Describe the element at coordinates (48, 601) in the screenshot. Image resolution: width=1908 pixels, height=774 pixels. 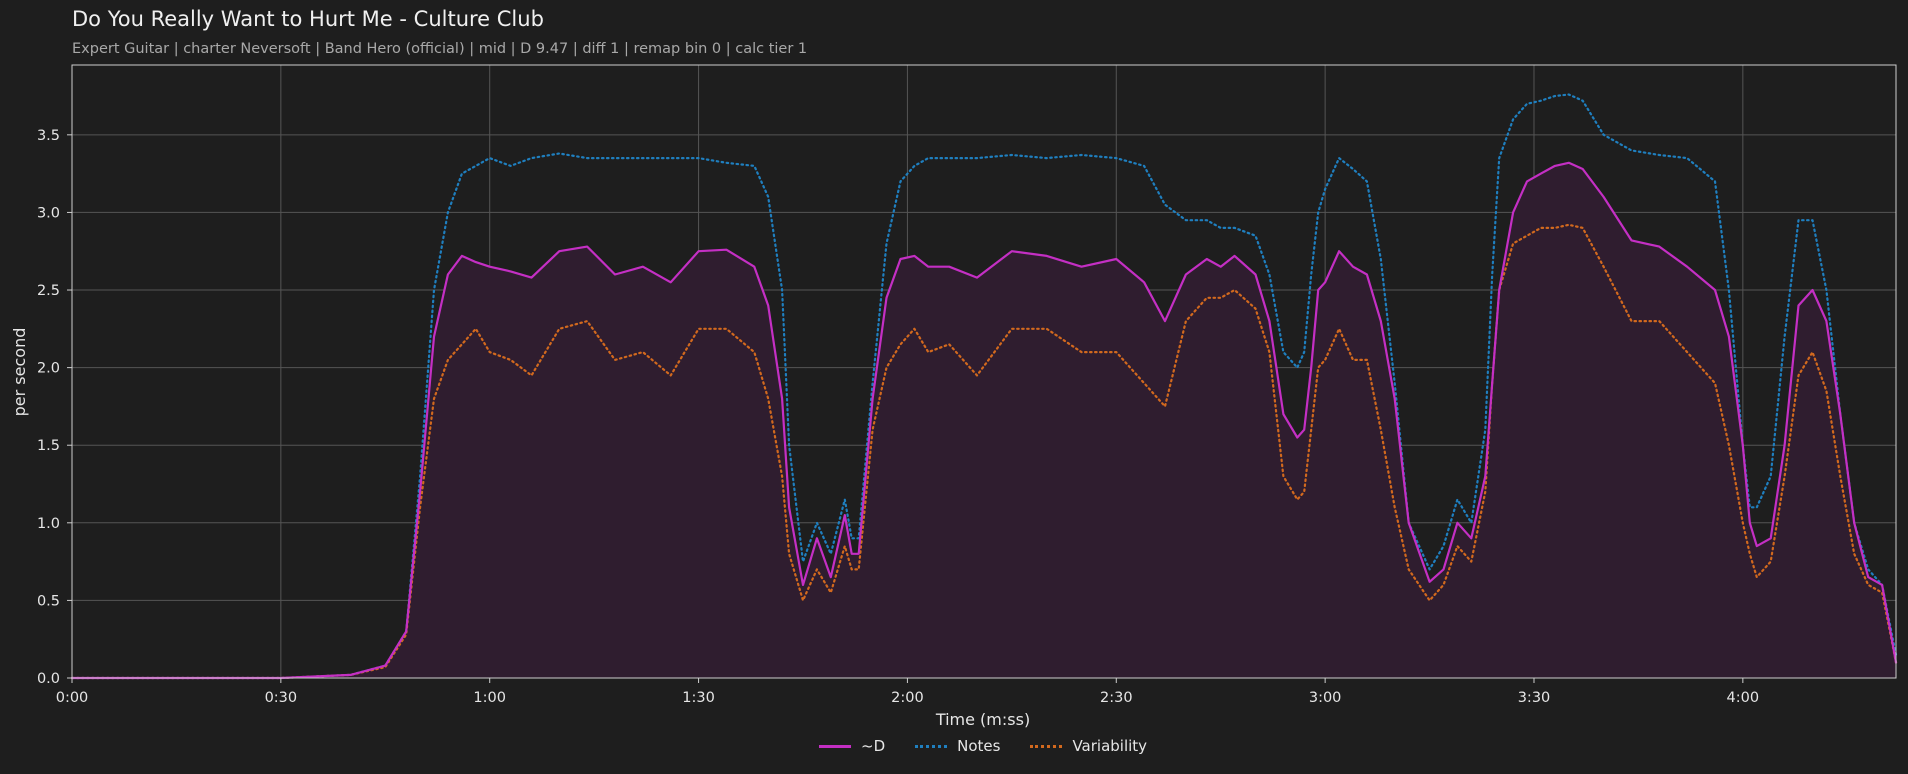
I see `y-tick-label: 0.5` at that location.